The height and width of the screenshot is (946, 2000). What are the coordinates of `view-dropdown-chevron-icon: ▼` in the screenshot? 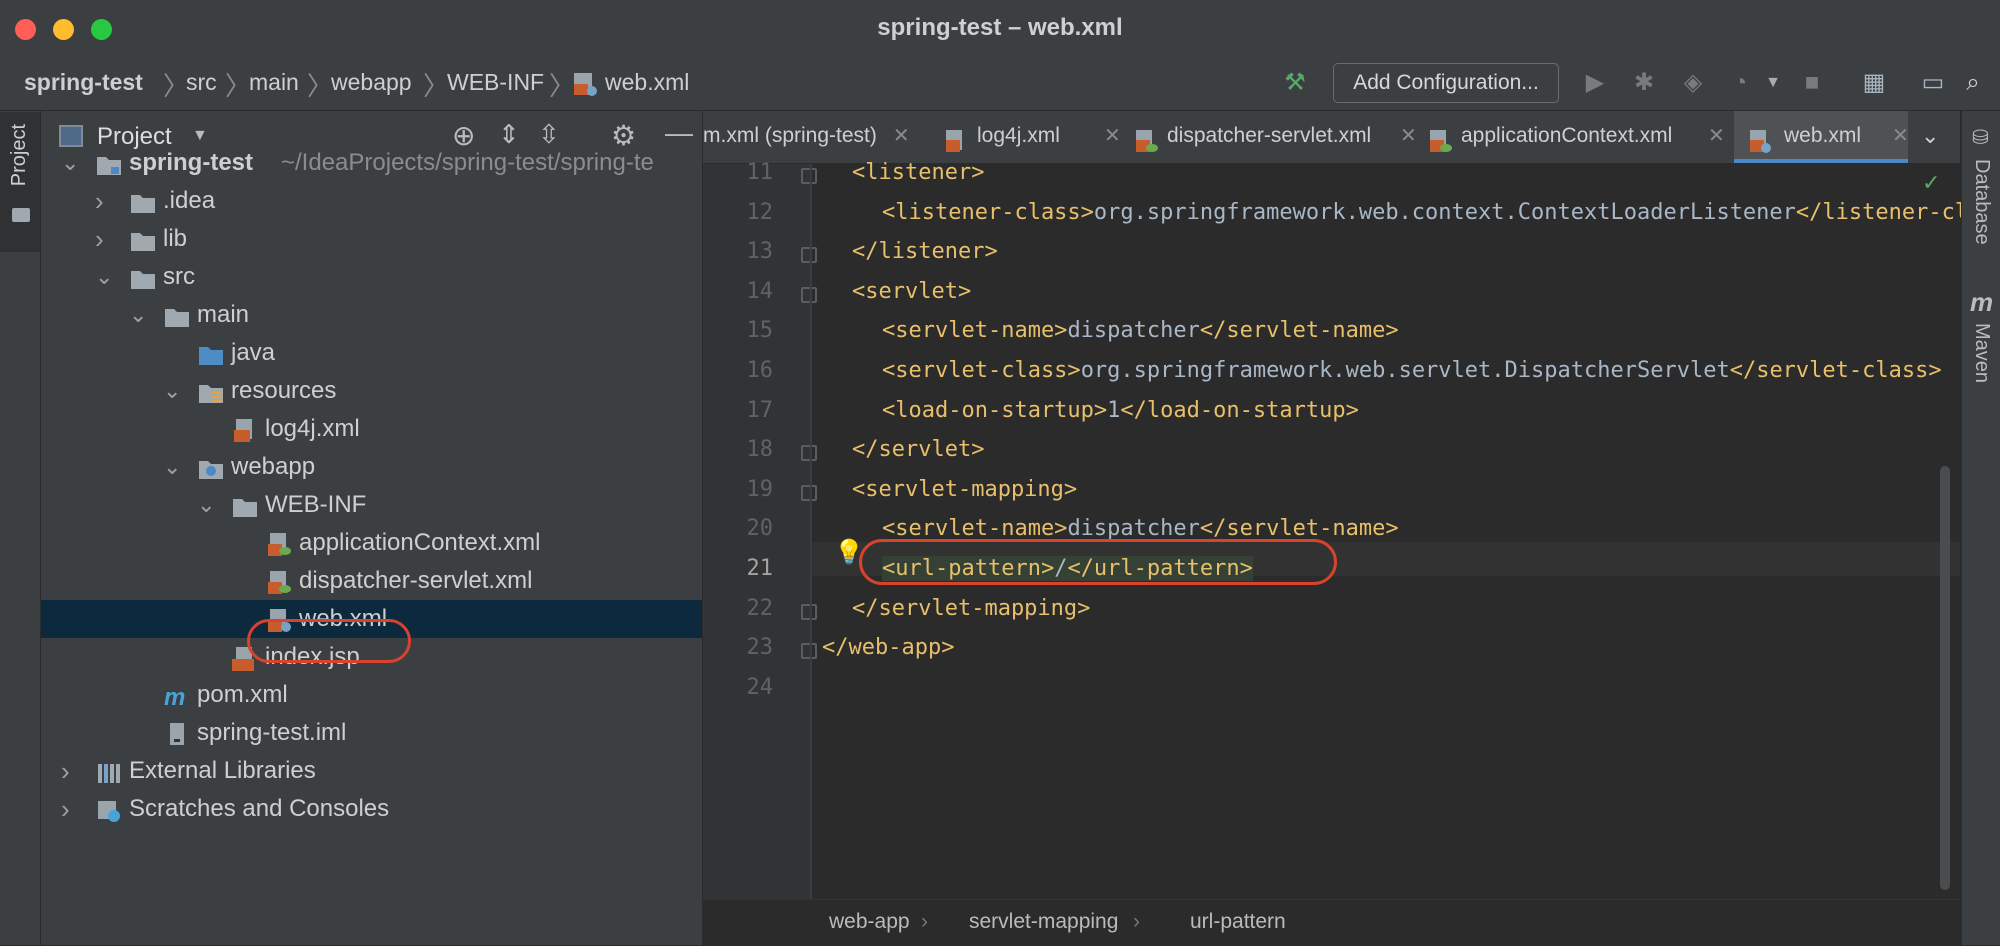 It's located at (200, 136).